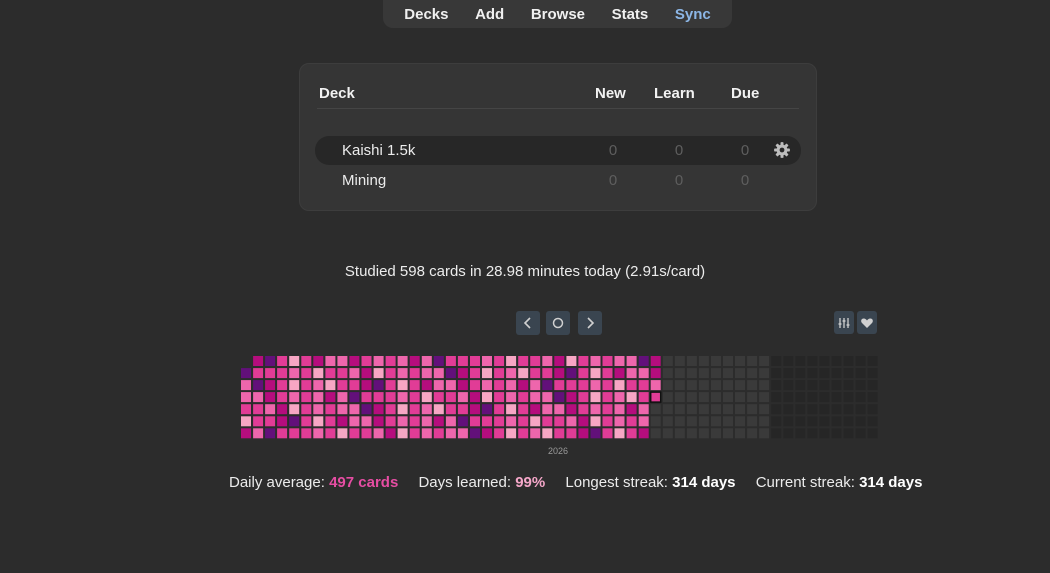  I want to click on options-button, so click(844, 322).